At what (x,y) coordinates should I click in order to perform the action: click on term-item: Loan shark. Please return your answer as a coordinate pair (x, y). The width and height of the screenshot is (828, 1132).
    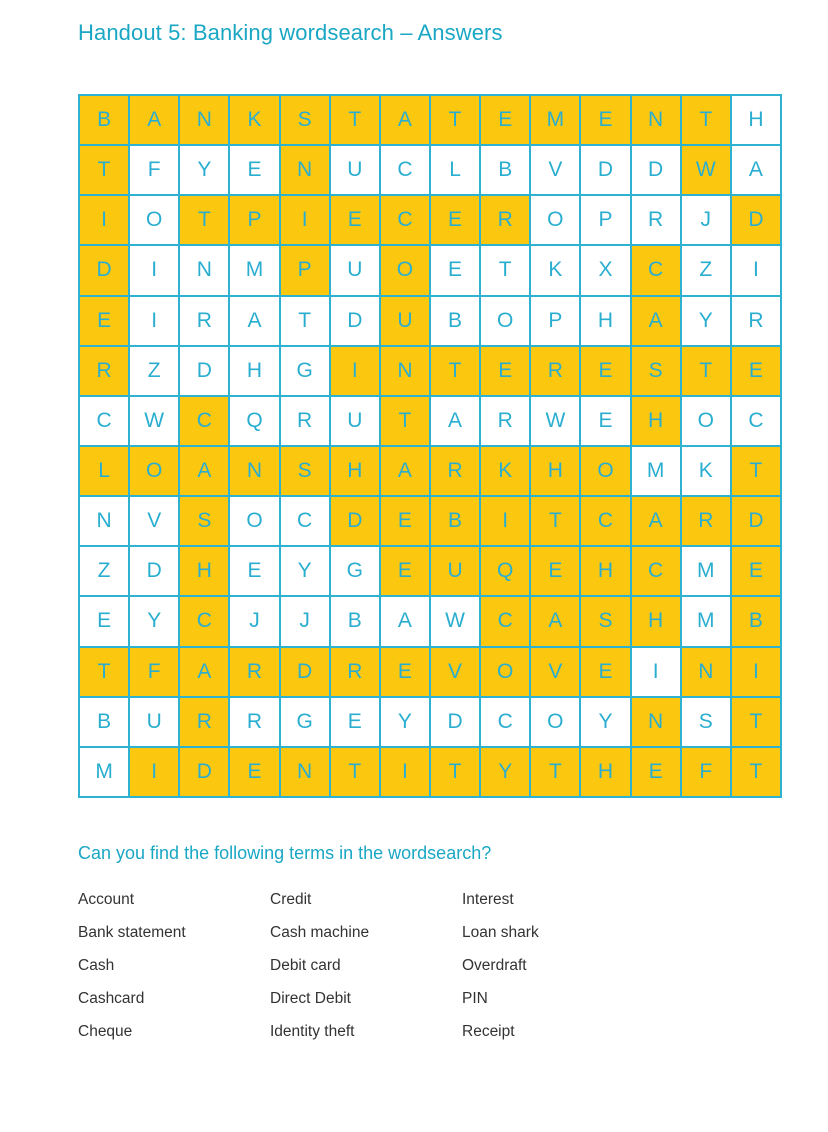
    Looking at the image, I should click on (500, 932).